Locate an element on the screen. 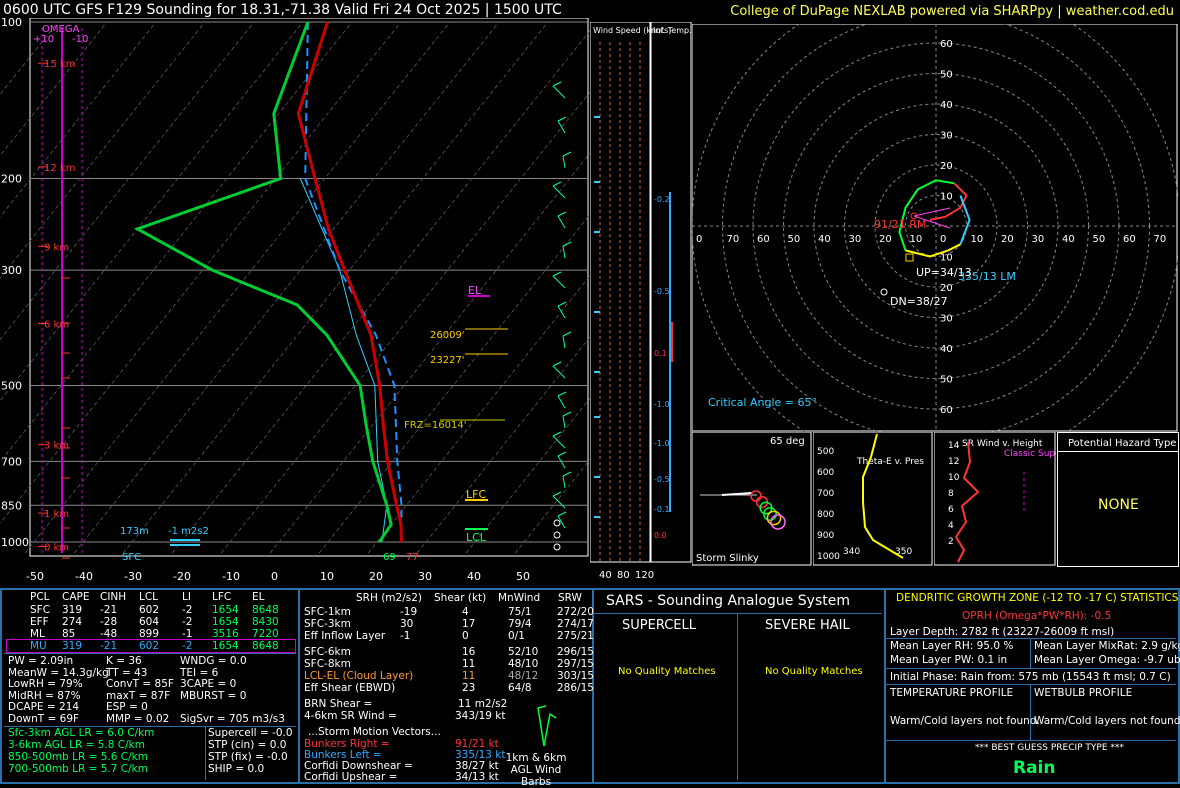 The width and height of the screenshot is (1180, 788). brn-label: BRN Shear = is located at coordinates (338, 704).